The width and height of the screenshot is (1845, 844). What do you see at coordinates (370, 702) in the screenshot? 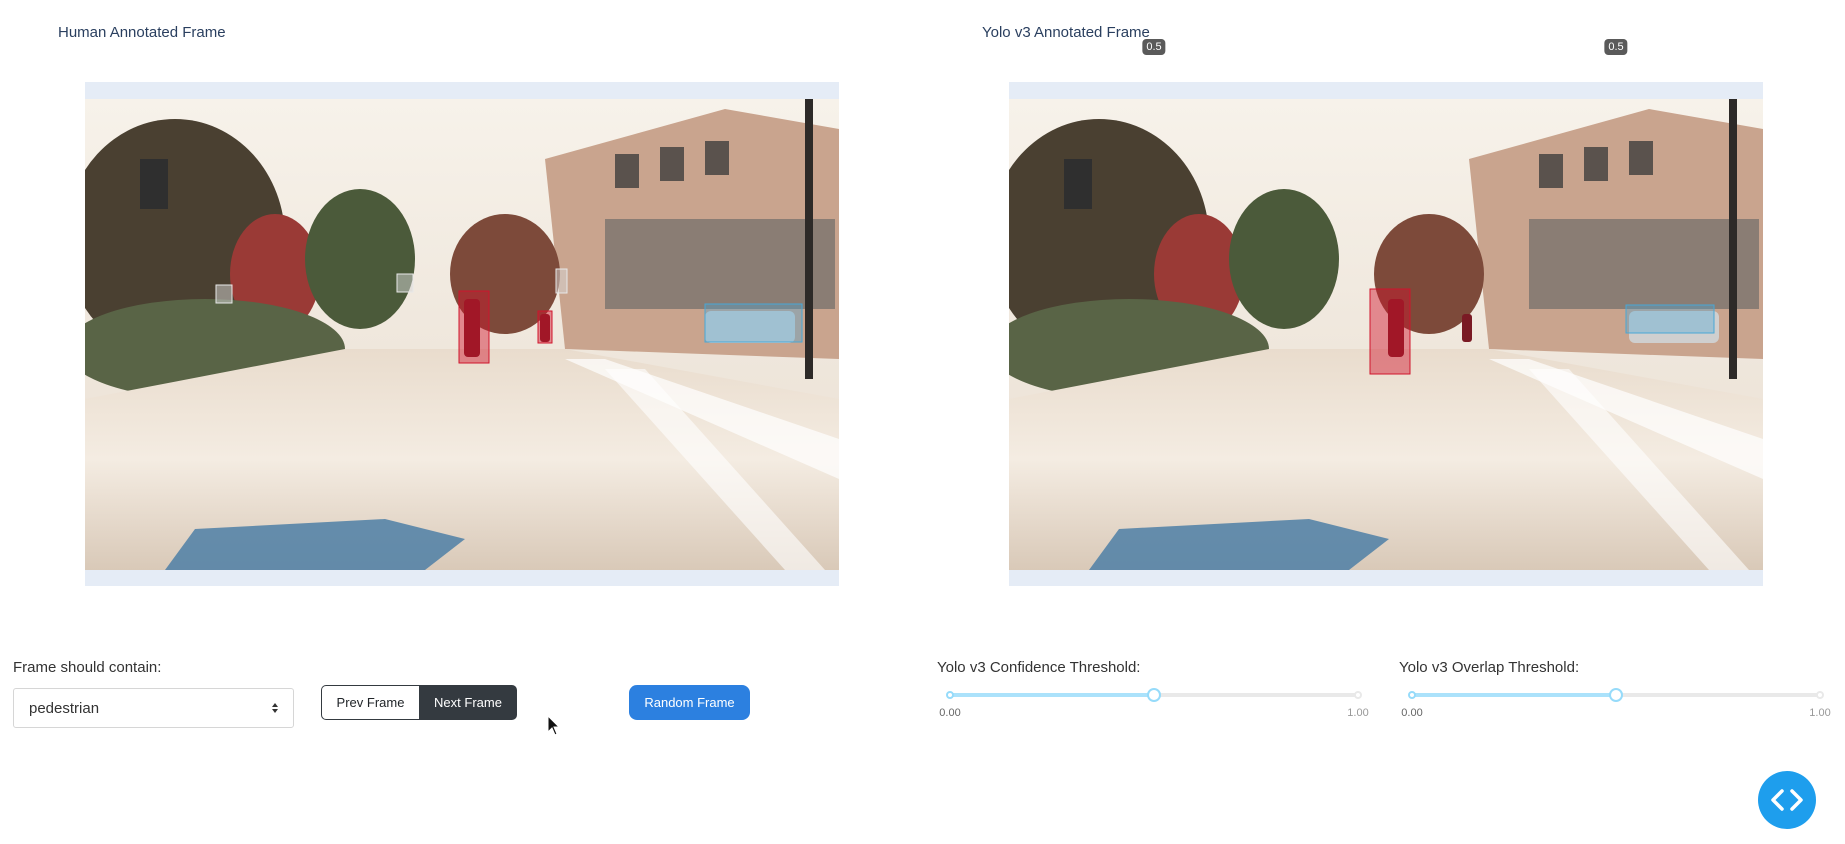
I see `prev-frame-button: Prev Frame` at bounding box center [370, 702].